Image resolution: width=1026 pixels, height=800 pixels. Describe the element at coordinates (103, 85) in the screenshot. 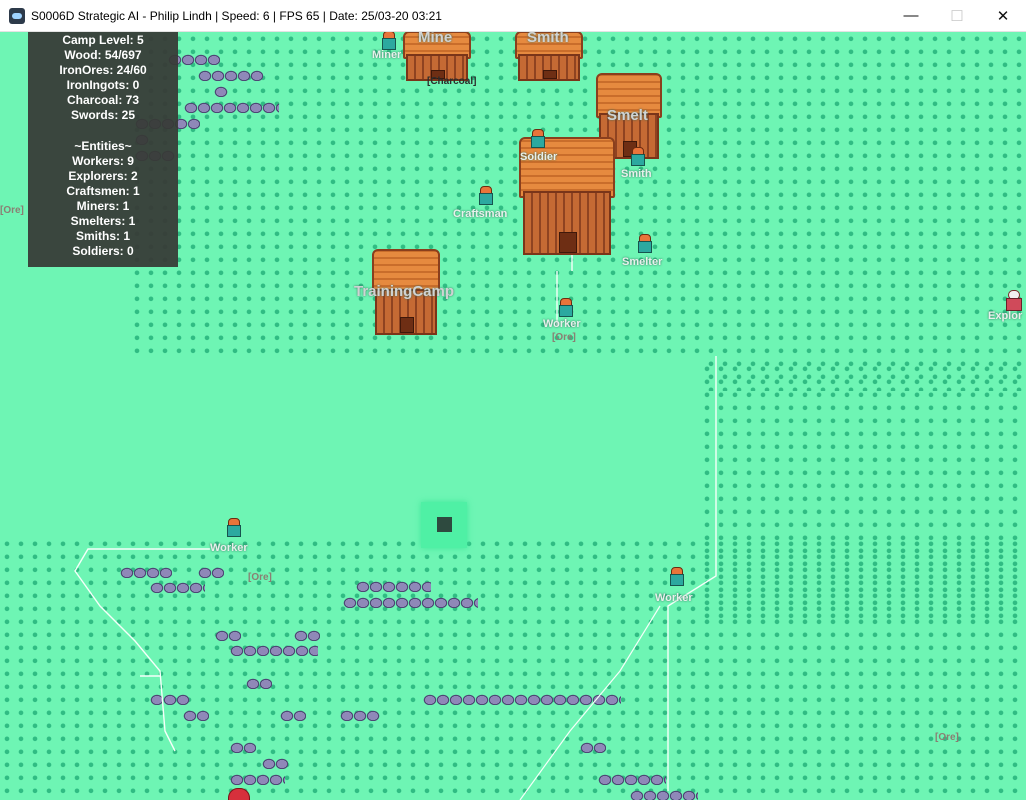

I see `iron-ingots-count: IronIngots: 0` at that location.